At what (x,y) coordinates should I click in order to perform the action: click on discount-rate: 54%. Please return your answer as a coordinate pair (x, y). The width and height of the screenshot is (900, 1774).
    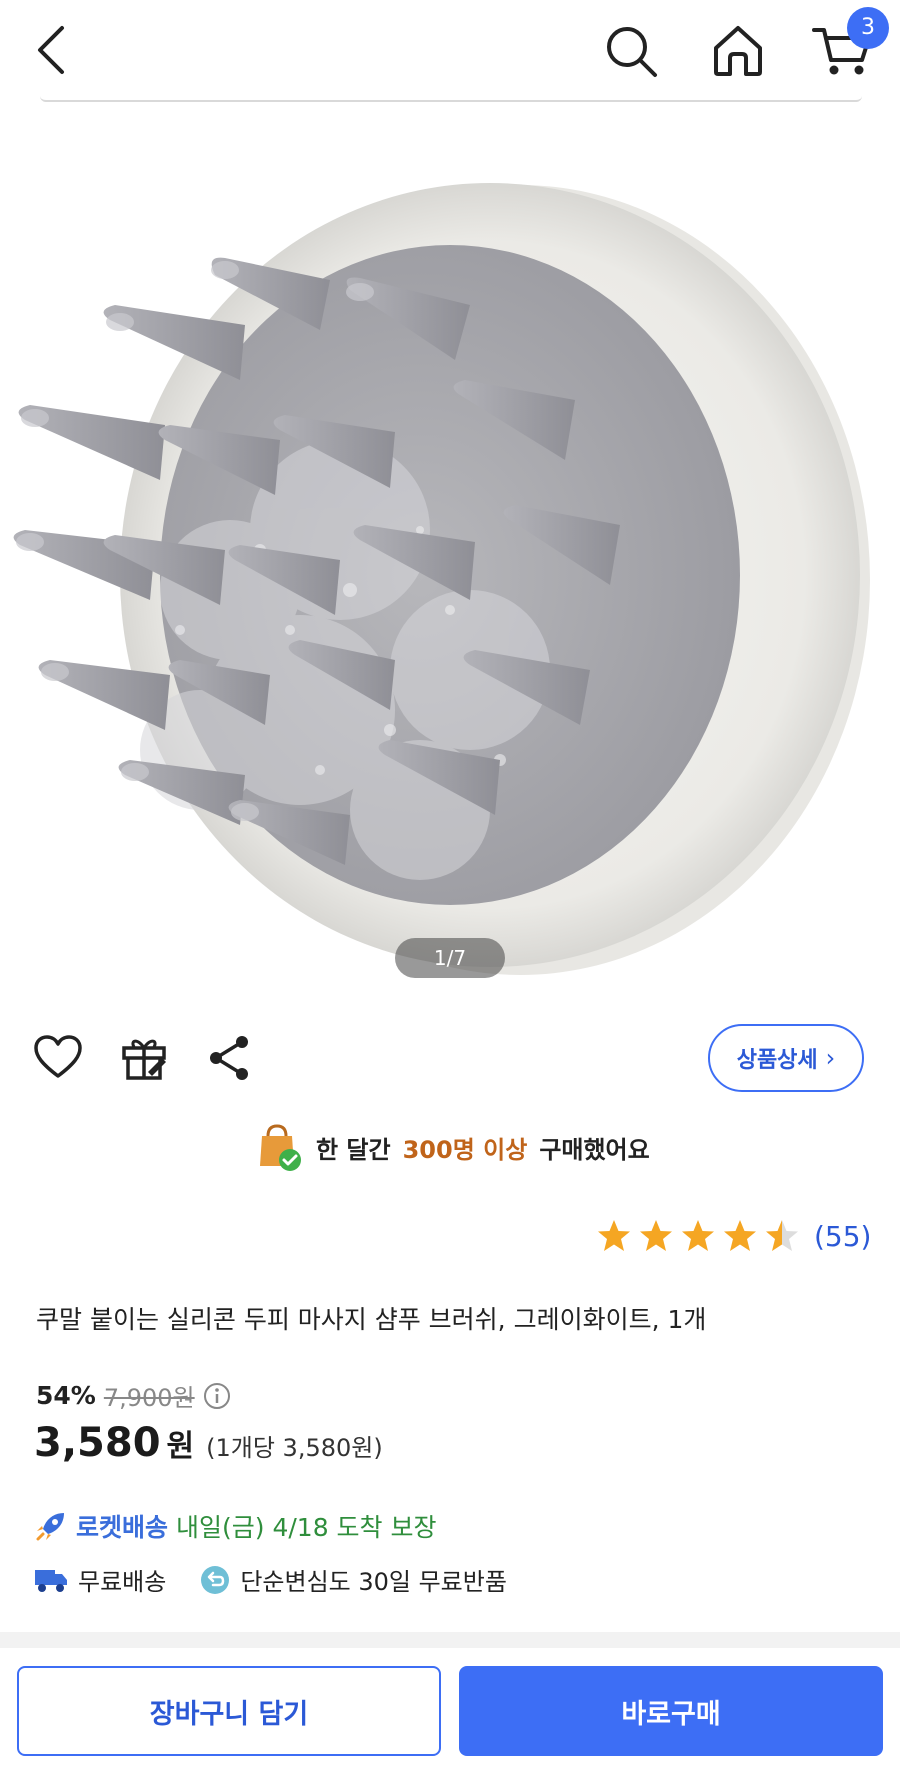
    Looking at the image, I should click on (66, 1395).